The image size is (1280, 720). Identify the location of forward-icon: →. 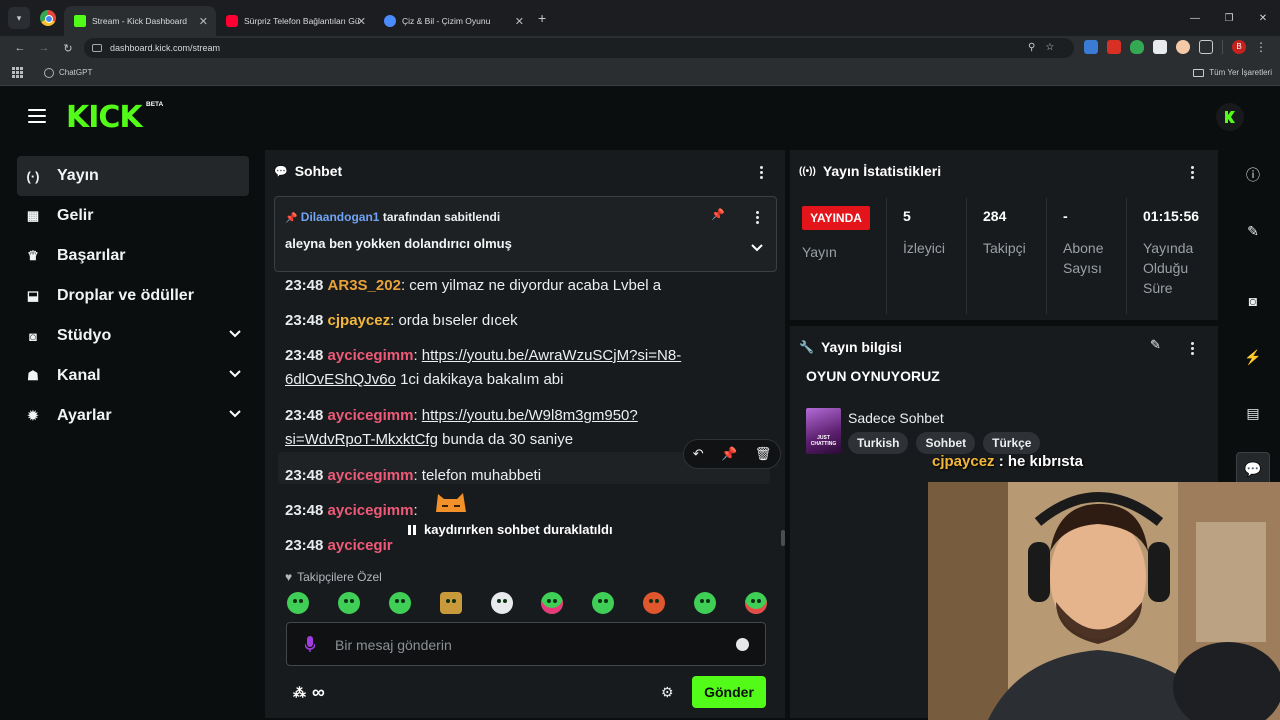
(44, 48).